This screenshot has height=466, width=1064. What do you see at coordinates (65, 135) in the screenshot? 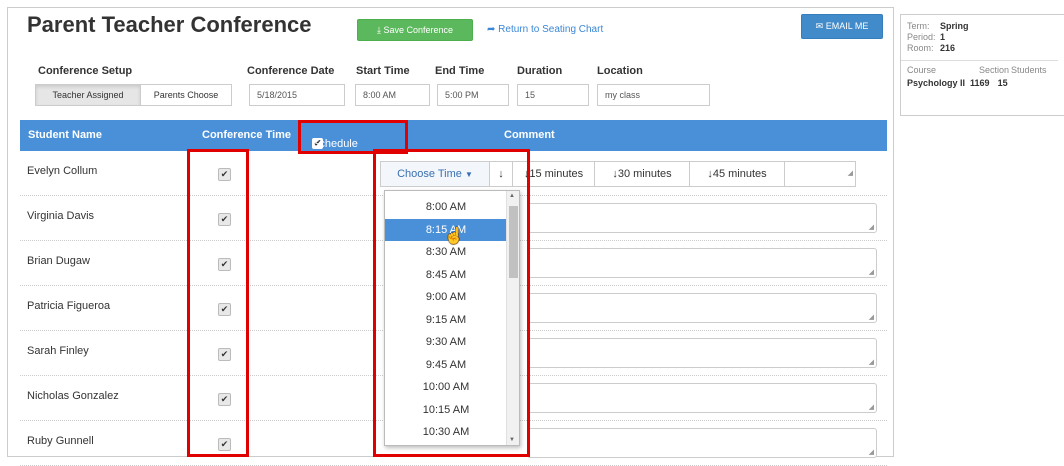
I see `student-name-header: Student Name` at bounding box center [65, 135].